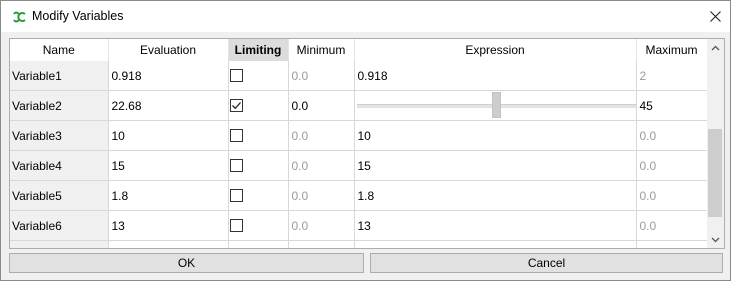 This screenshot has height=281, width=731. I want to click on evaluation-cell: 13, so click(168, 225).